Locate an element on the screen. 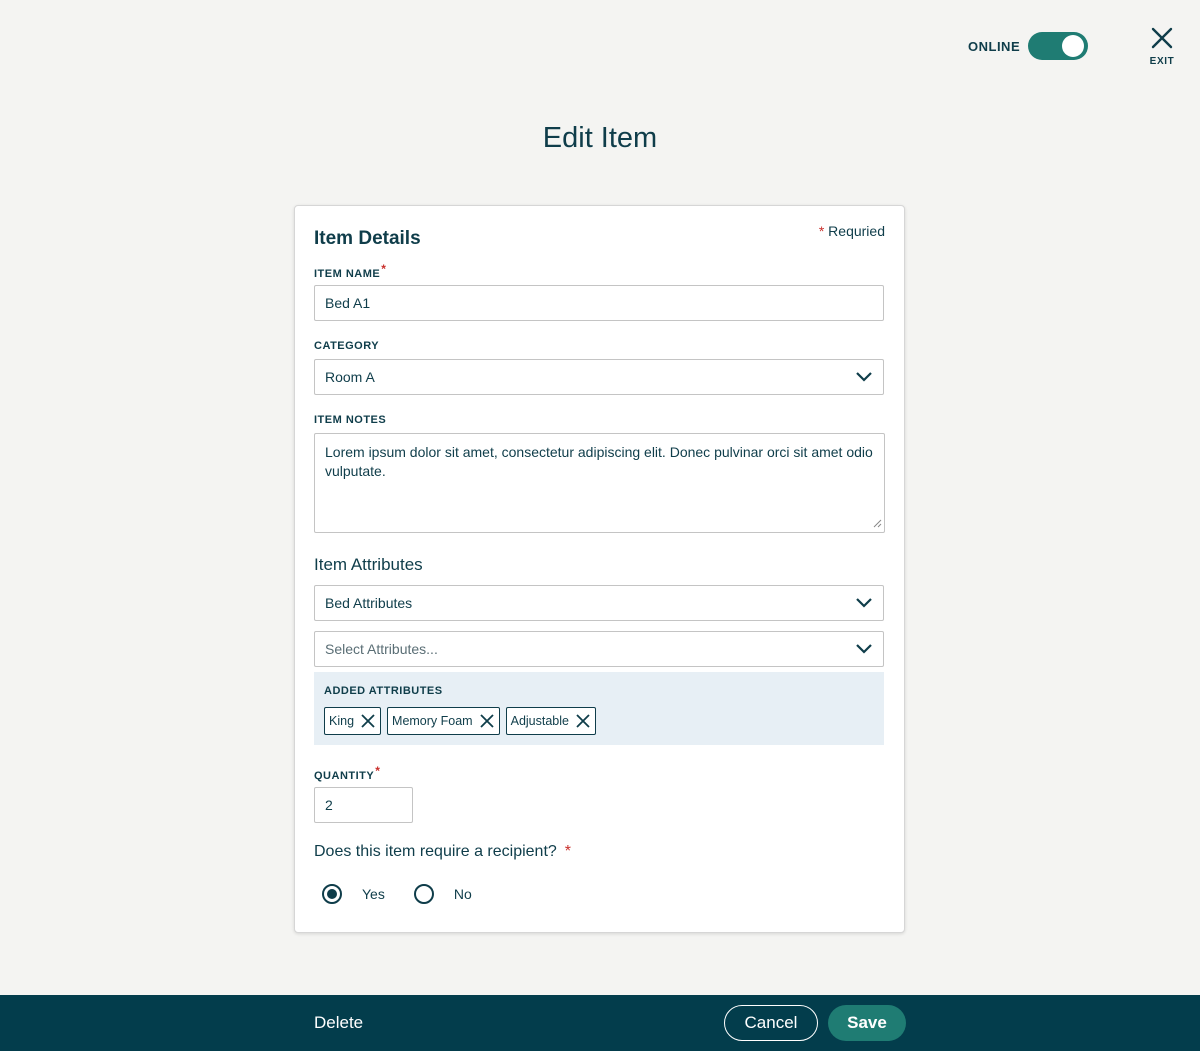 The image size is (1200, 1051). recipient-question-text: Does this item require a recipient? is located at coordinates (435, 851).